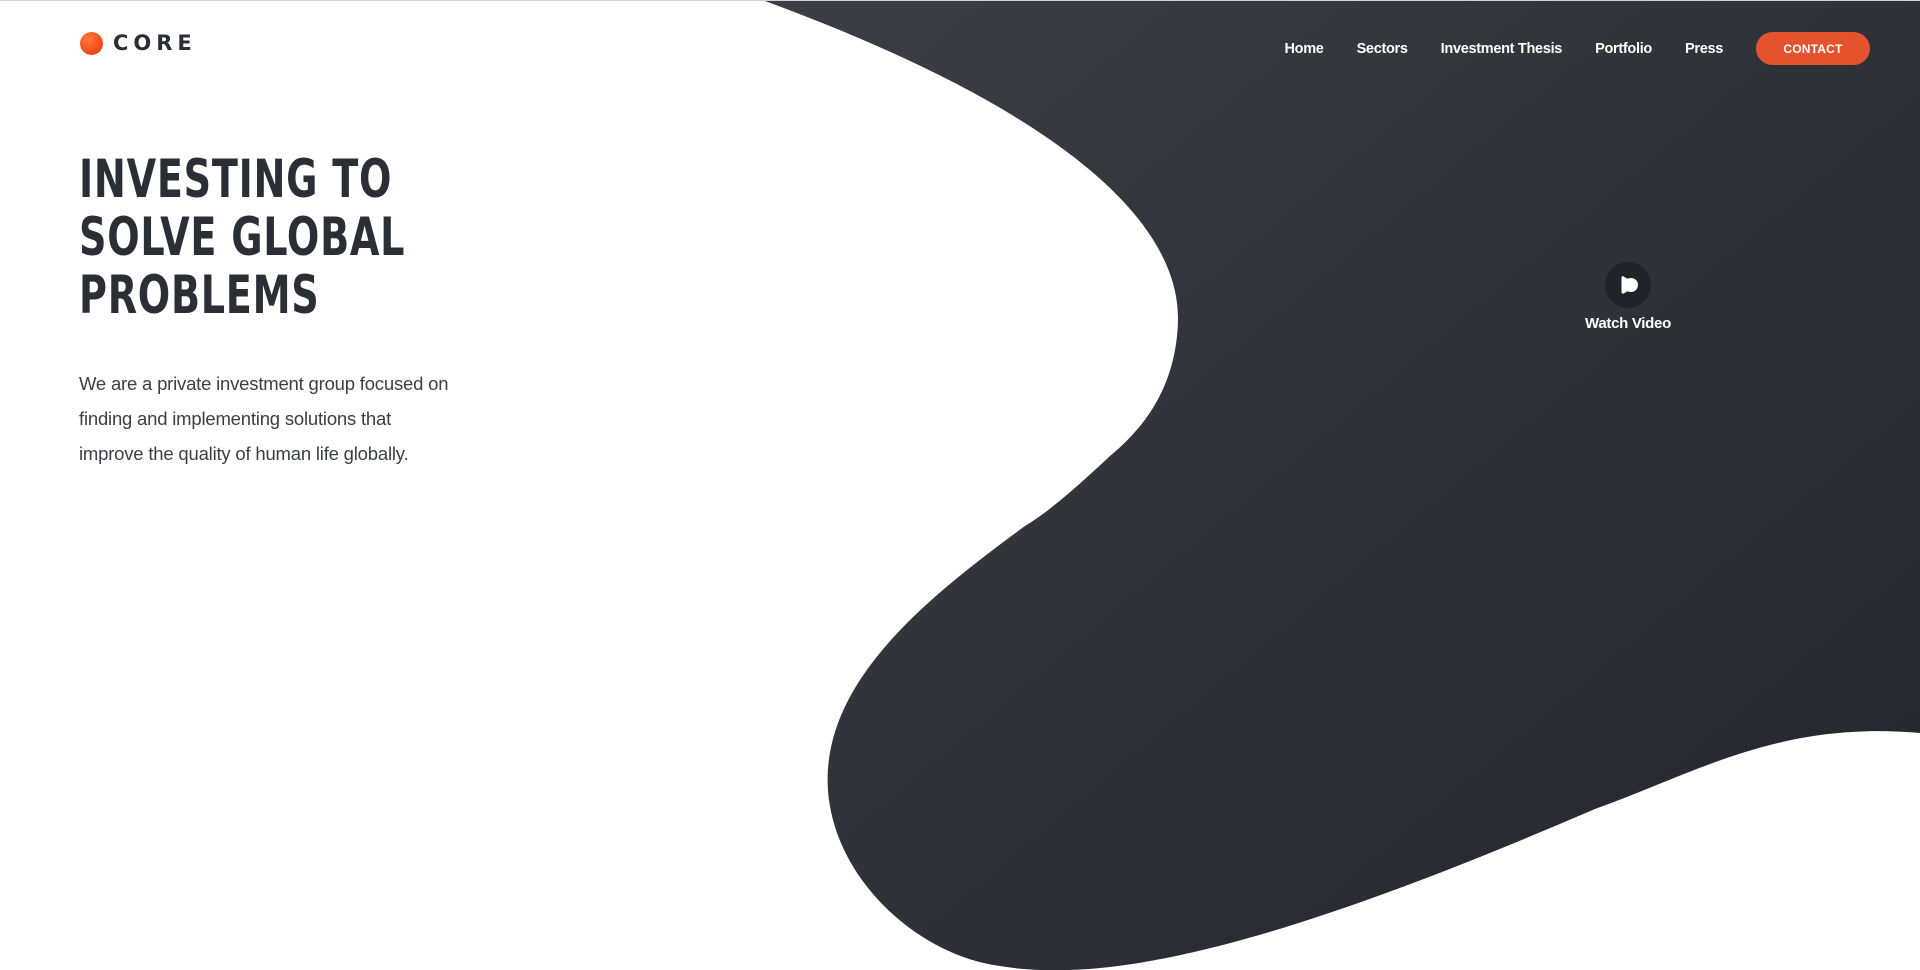 This screenshot has height=970, width=1920. I want to click on play-button, so click(1628, 285).